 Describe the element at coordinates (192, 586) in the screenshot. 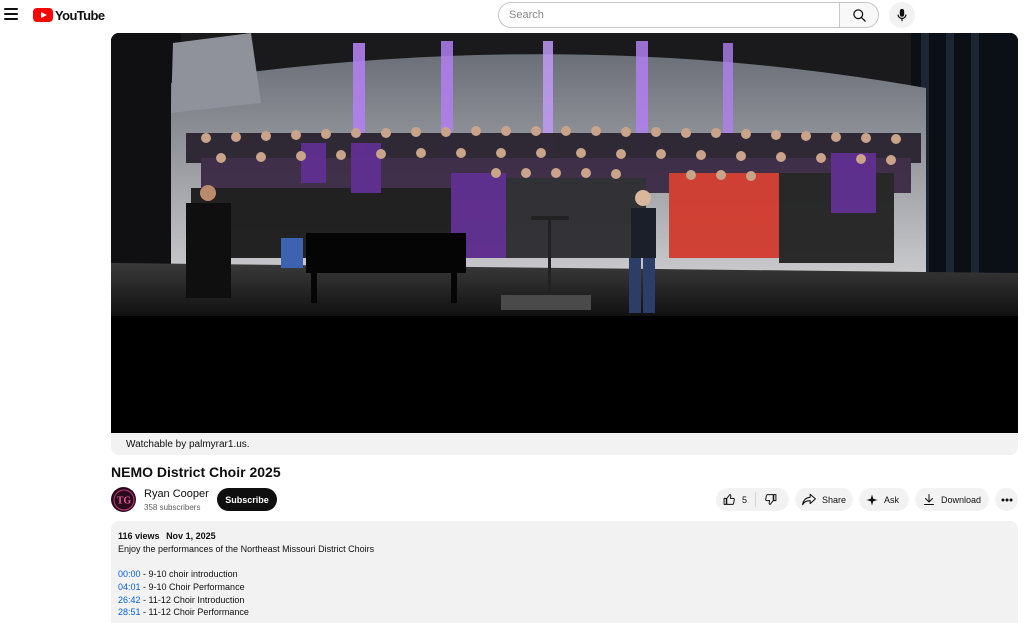

I see `chapter-label: - 9-10 Choir Performance` at that location.